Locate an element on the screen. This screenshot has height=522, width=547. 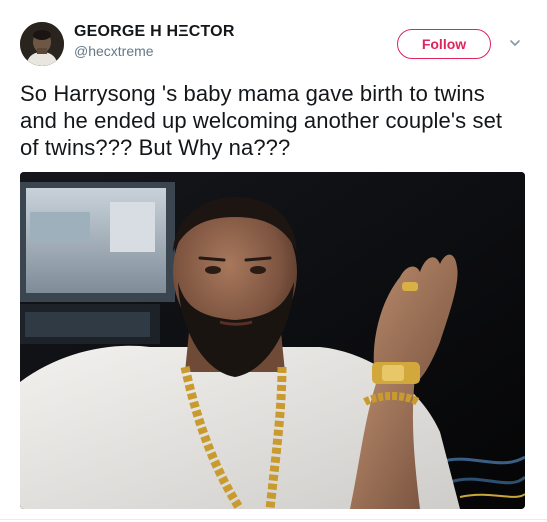
username: @hecxtreme is located at coordinates (154, 51).